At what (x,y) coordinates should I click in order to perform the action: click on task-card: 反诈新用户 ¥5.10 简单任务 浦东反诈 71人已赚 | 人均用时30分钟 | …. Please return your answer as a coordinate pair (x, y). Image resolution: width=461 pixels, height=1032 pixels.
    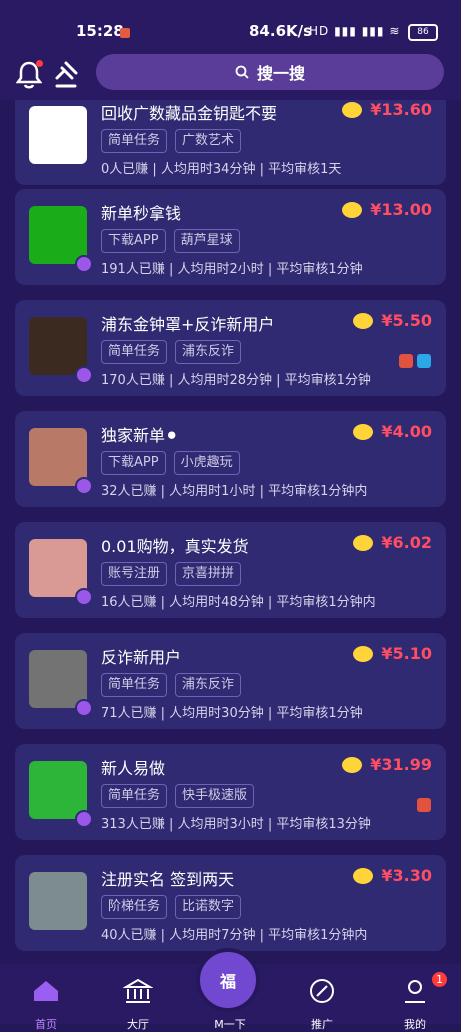
    Looking at the image, I should click on (230, 681).